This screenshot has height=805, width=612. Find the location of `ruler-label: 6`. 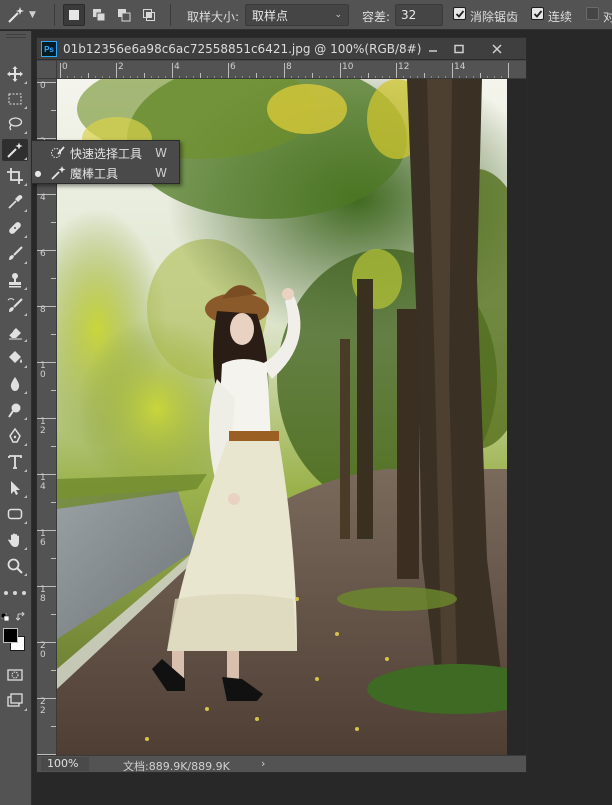

ruler-label: 6 is located at coordinates (233, 67).